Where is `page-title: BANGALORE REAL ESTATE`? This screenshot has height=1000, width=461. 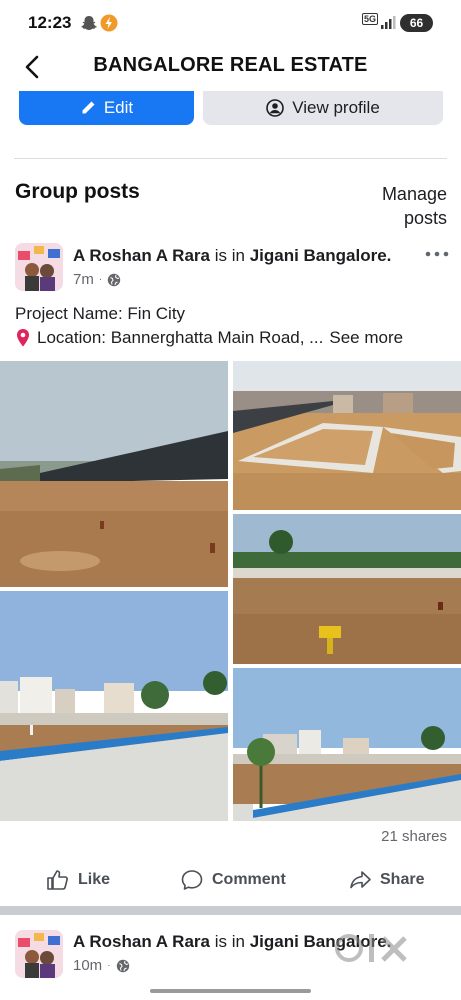
page-title: BANGALORE REAL ESTATE is located at coordinates (230, 65).